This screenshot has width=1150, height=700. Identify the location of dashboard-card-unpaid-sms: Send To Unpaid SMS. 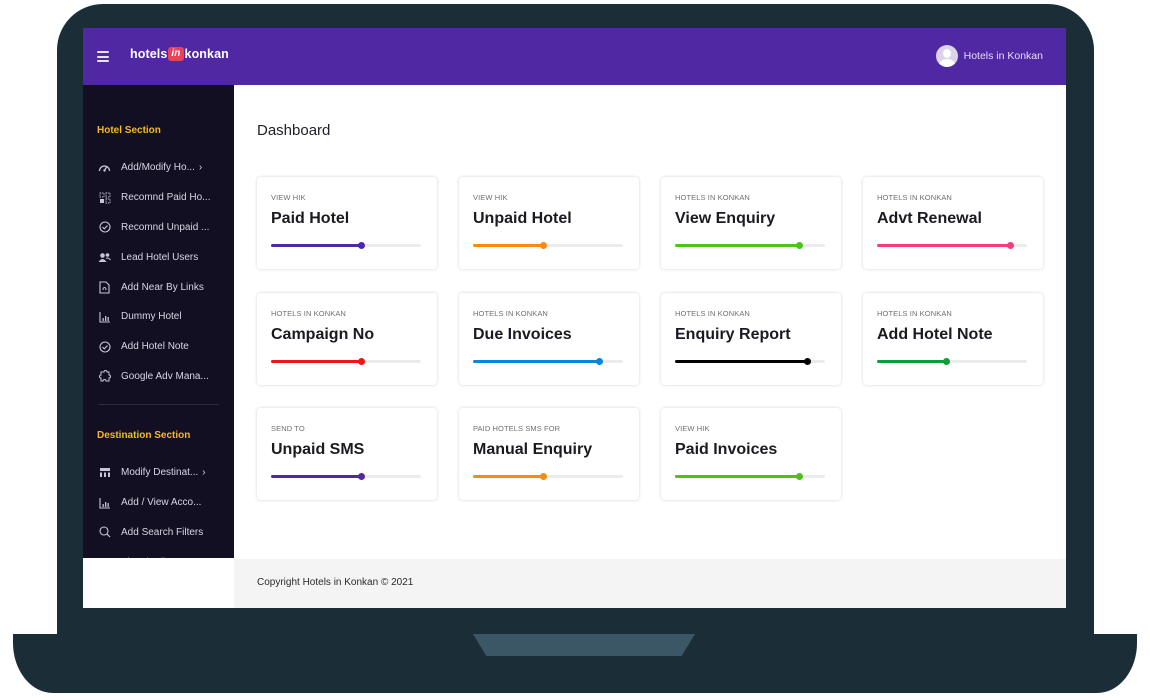
(347, 454).